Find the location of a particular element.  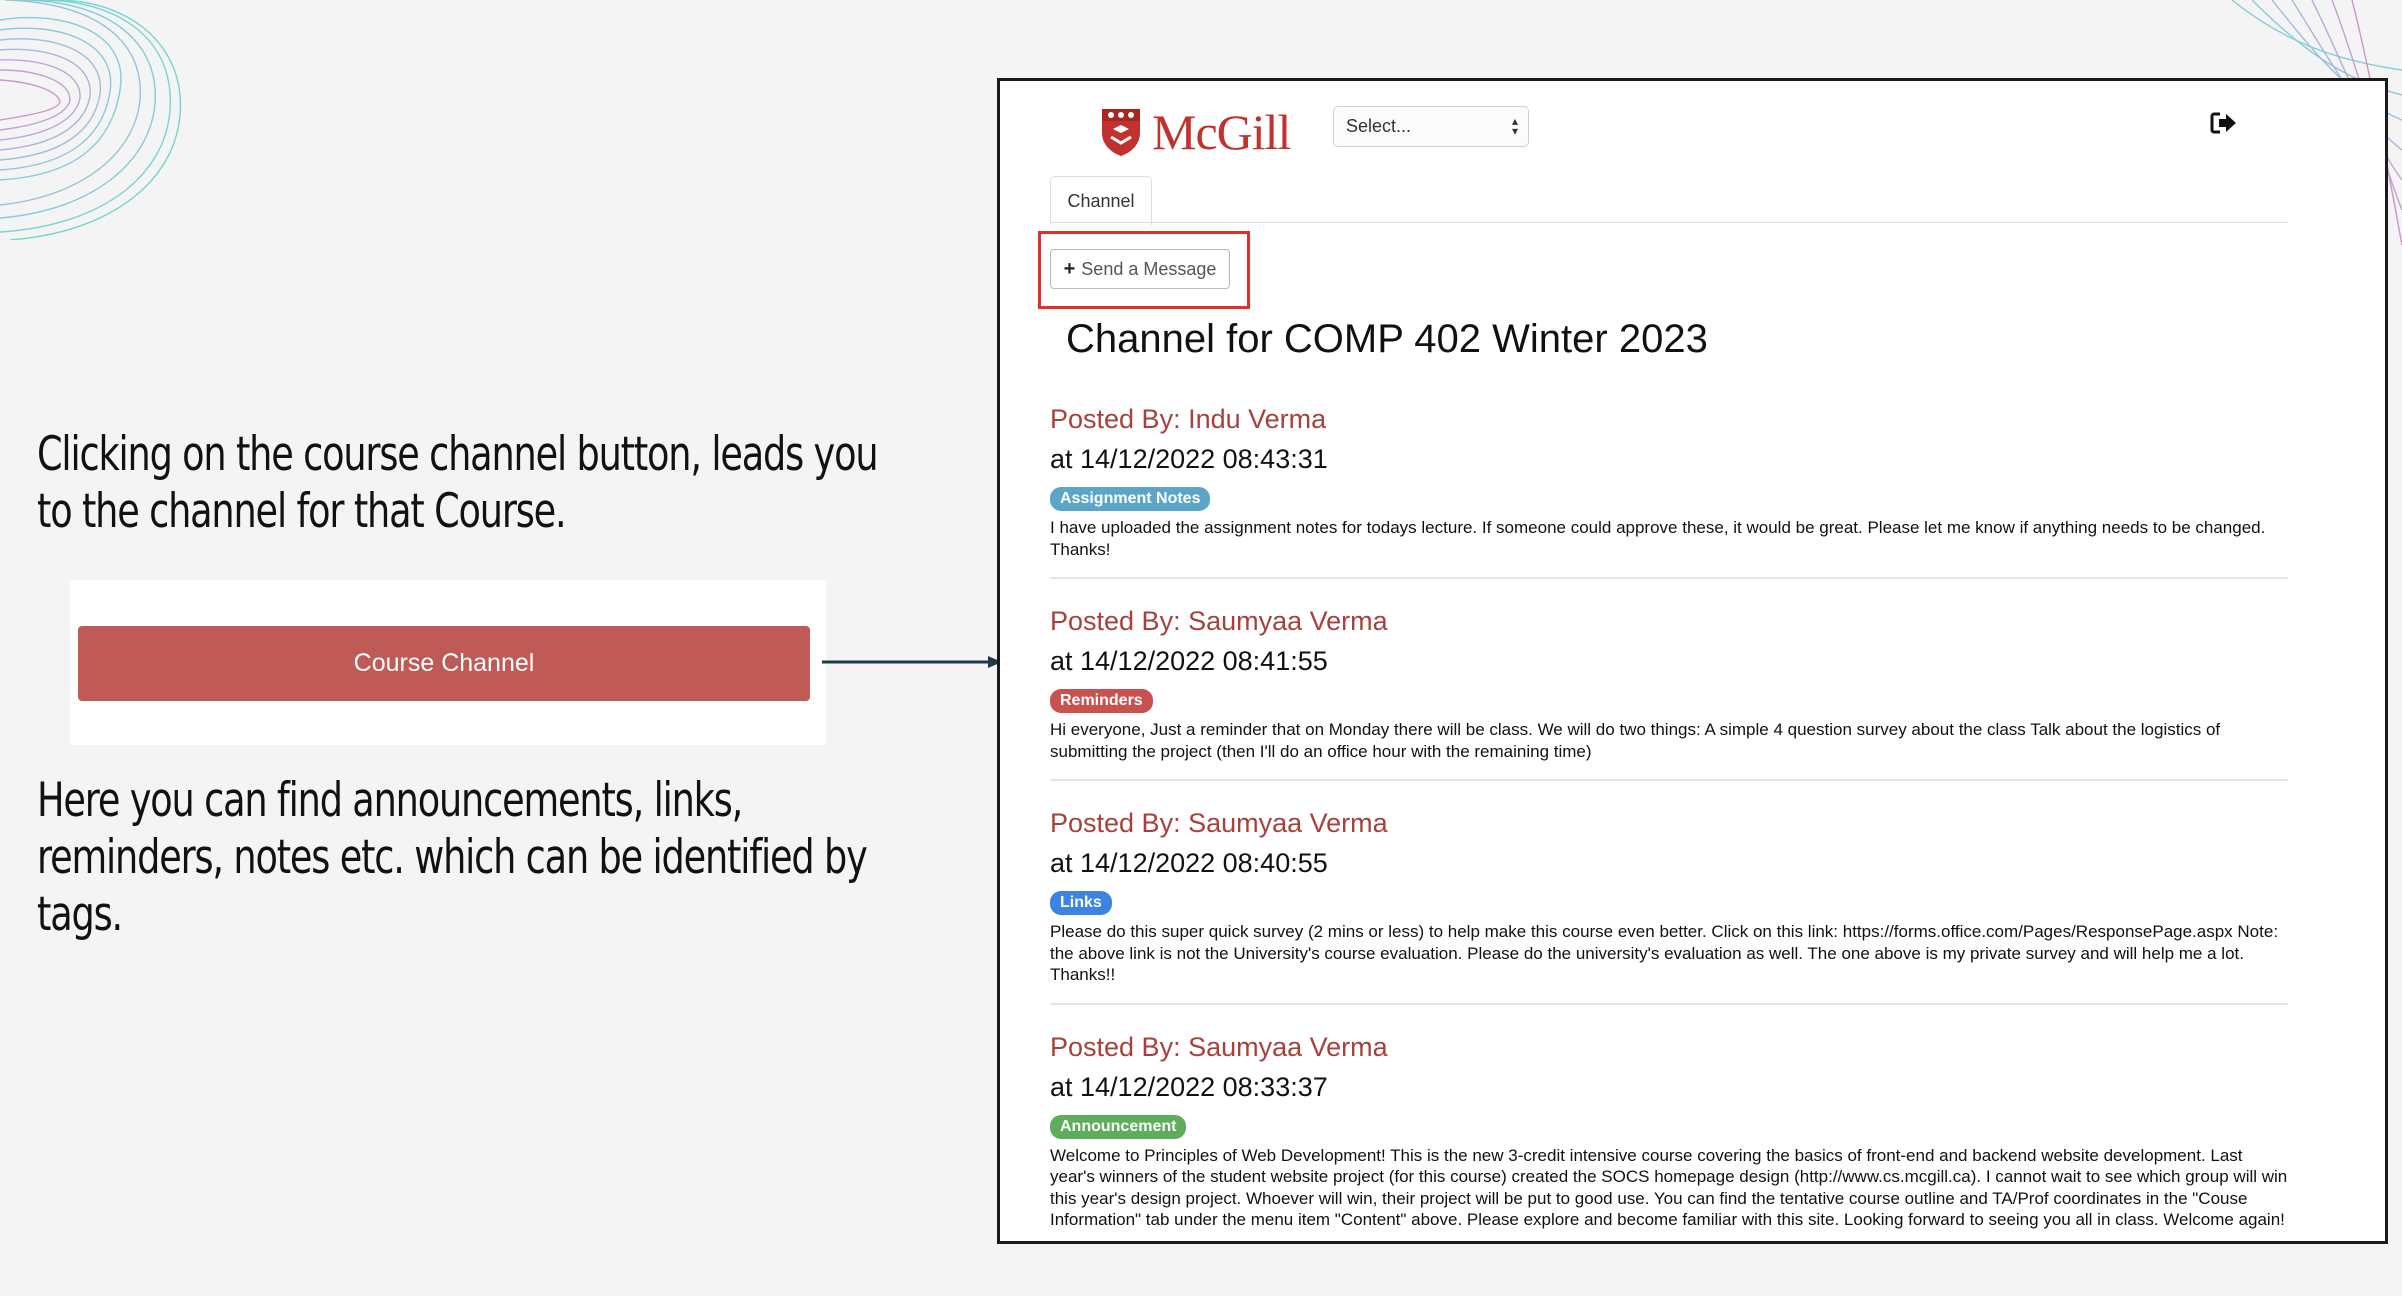

tag-badge: Reminders is located at coordinates (1101, 701).